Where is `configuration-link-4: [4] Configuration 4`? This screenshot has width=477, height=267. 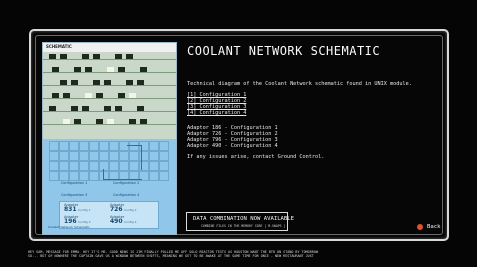 configuration-link-4: [4] Configuration 4 is located at coordinates (216, 113).